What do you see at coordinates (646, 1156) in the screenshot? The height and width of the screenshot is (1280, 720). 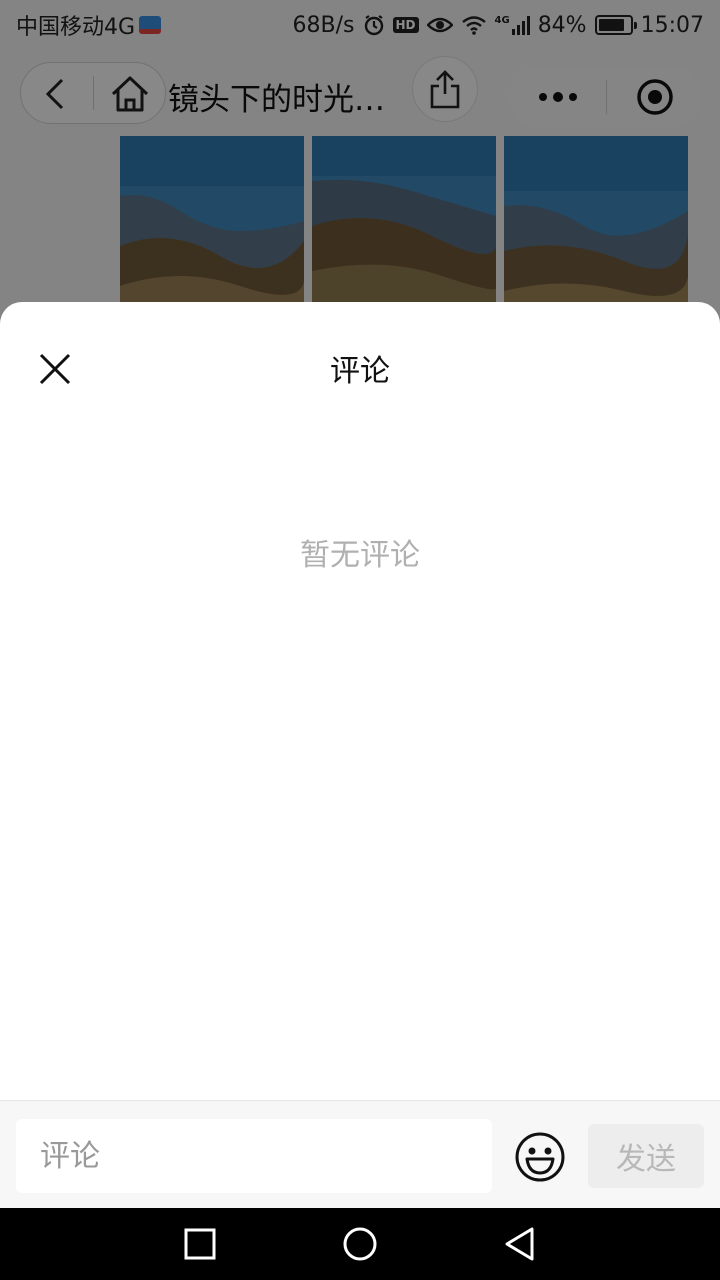 I see `send-button: 发送` at bounding box center [646, 1156].